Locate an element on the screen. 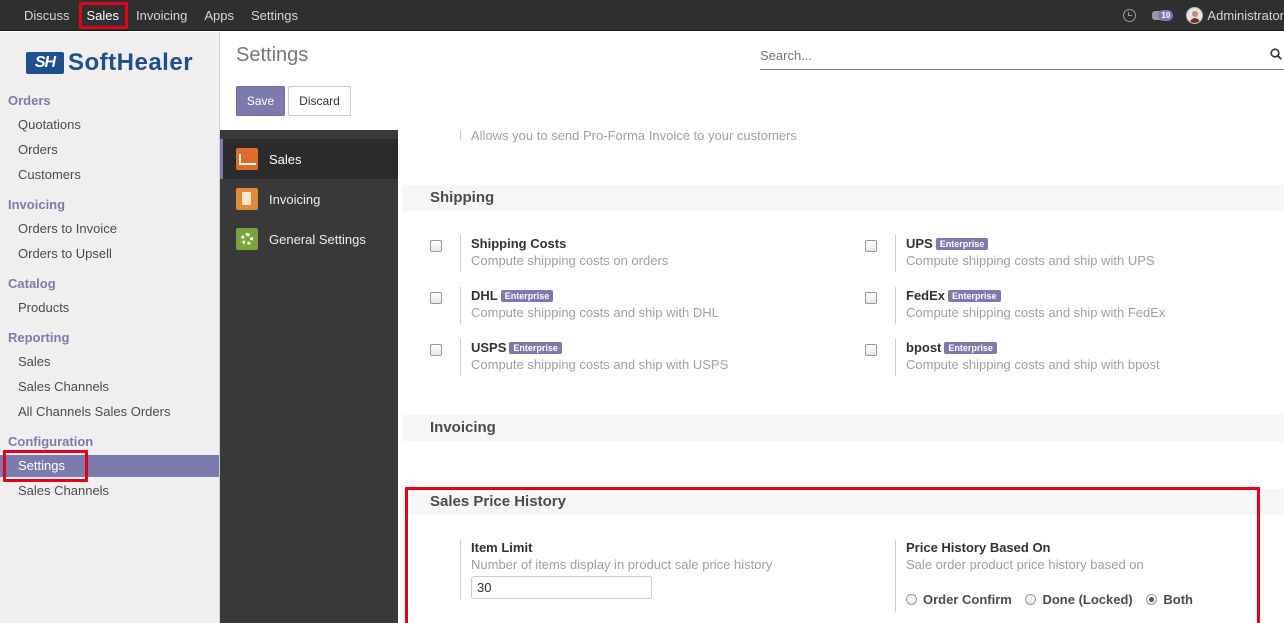 This screenshot has height=623, width=1284. user-avatar is located at coordinates (1195, 15).